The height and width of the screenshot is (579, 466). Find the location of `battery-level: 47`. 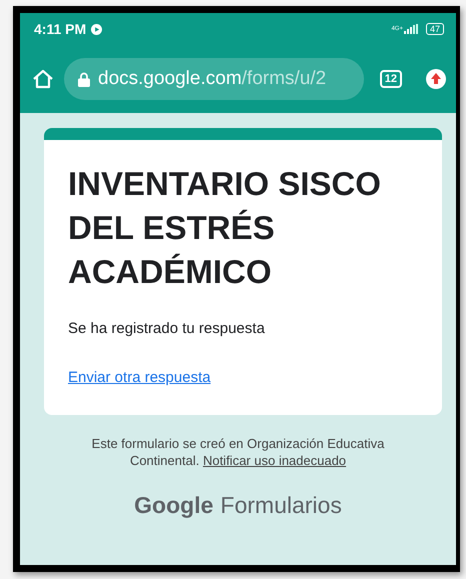

battery-level: 47 is located at coordinates (435, 29).